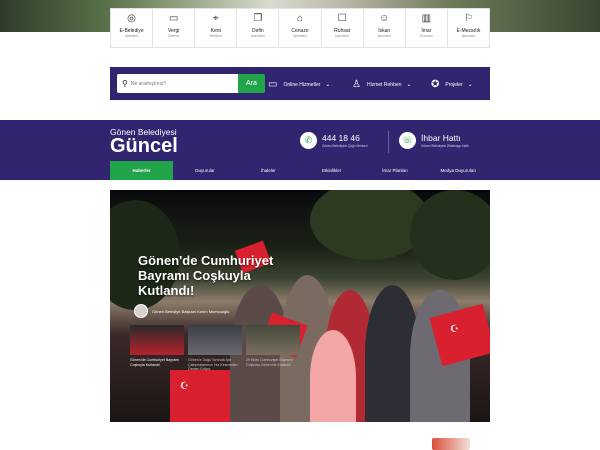  What do you see at coordinates (468, 18) in the screenshot?
I see `bookmark-icon: ⚐` at bounding box center [468, 18].